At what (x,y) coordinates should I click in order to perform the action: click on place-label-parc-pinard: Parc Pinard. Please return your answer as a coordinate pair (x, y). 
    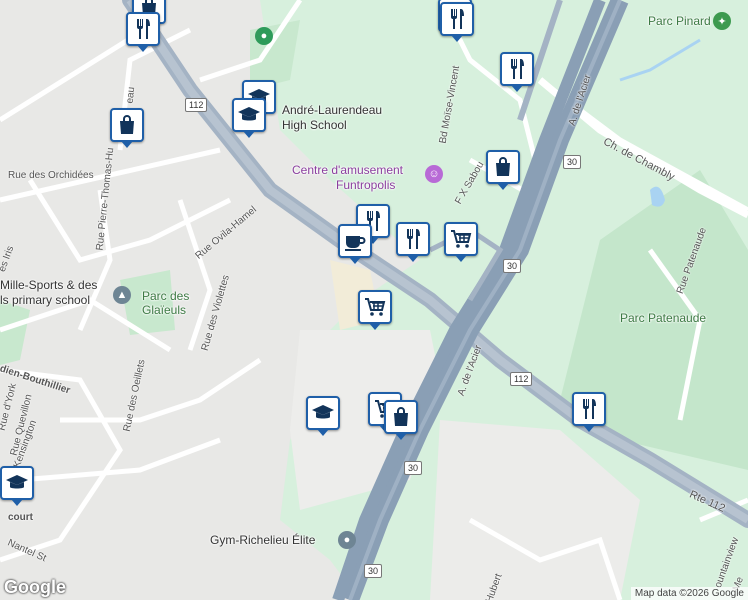
    Looking at the image, I should click on (679, 21).